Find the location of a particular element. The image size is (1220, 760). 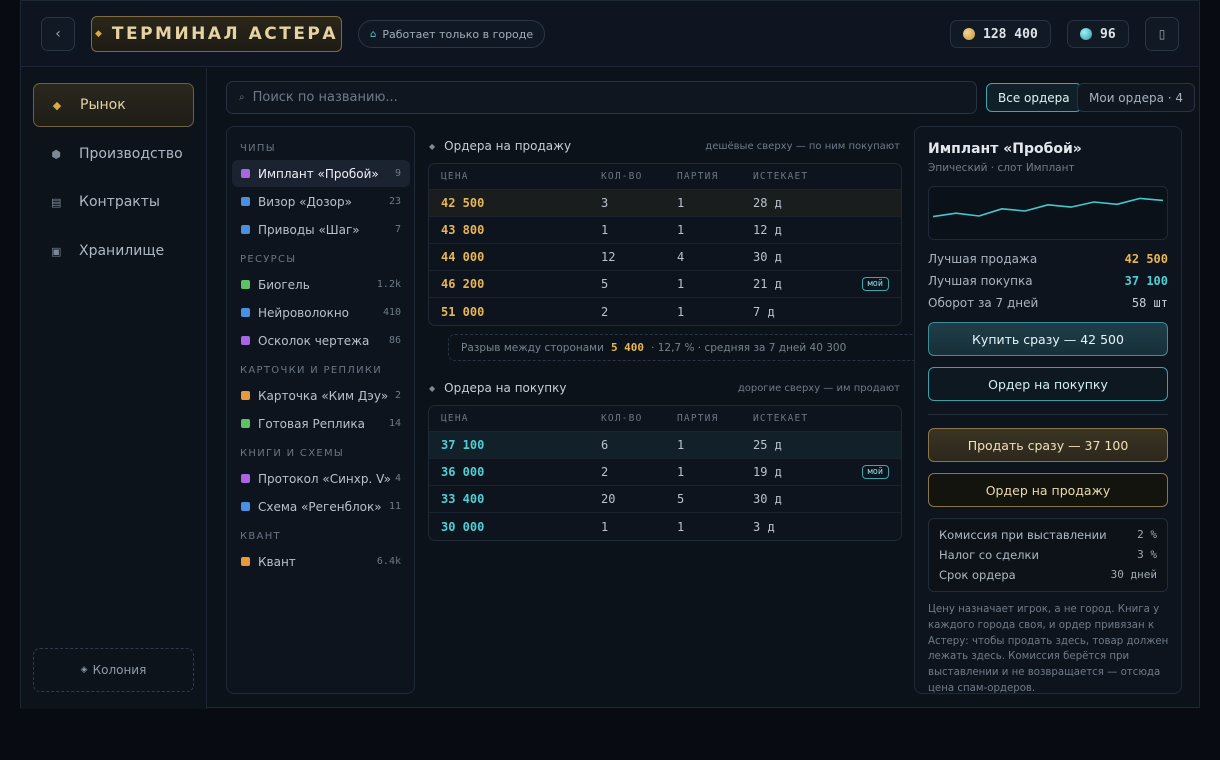

table-row: 37 100 6 1 25 д is located at coordinates (665, 445).